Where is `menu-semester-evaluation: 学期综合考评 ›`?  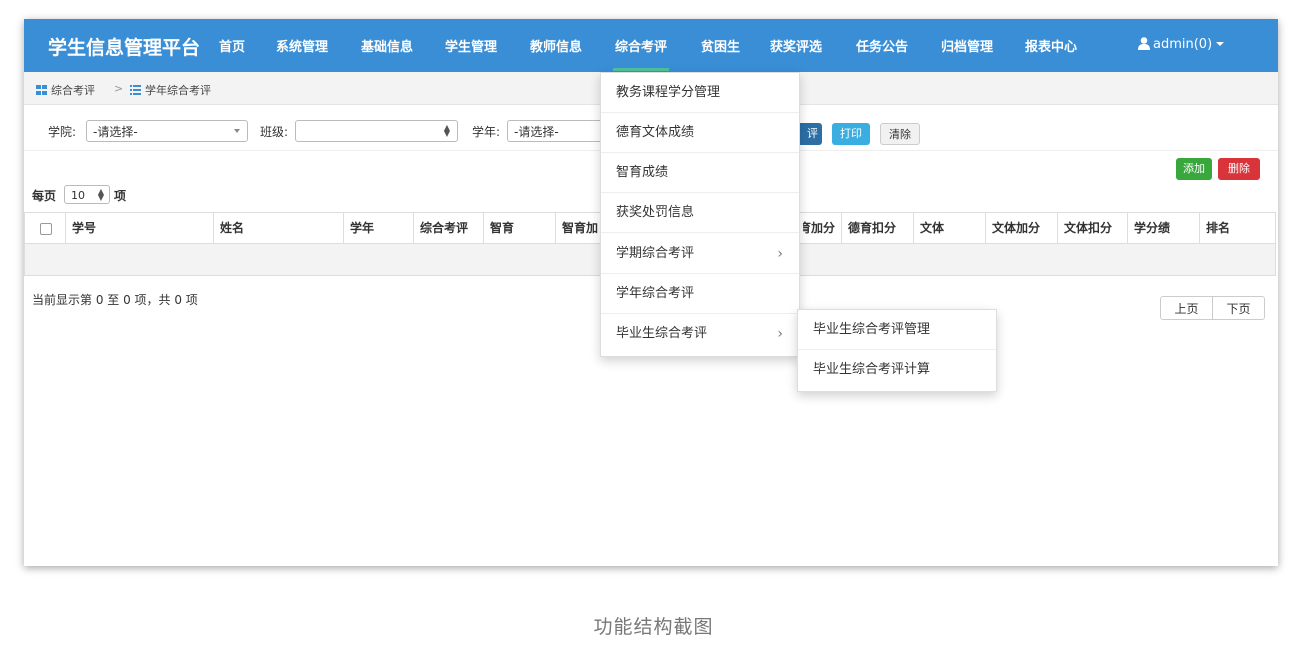 menu-semester-evaluation: 学期综合考评 › is located at coordinates (700, 254).